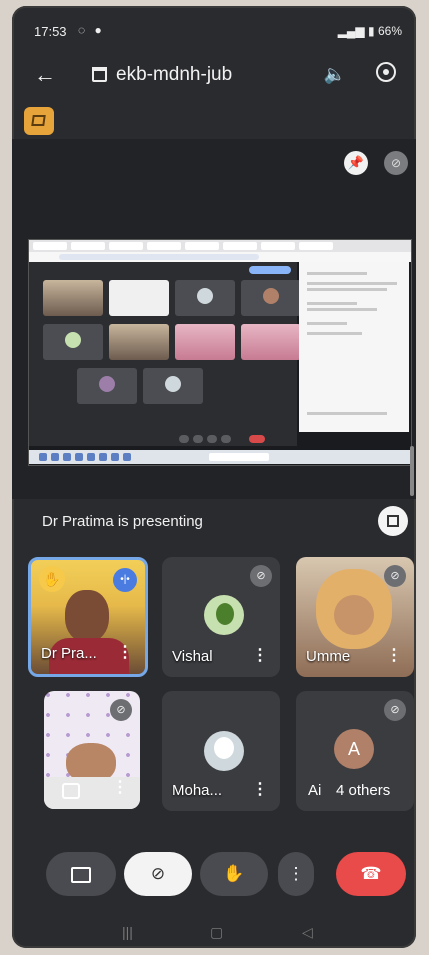 This screenshot has height=955, width=429. What do you see at coordinates (127, 932) in the screenshot?
I see `recents-icon: |||` at bounding box center [127, 932].